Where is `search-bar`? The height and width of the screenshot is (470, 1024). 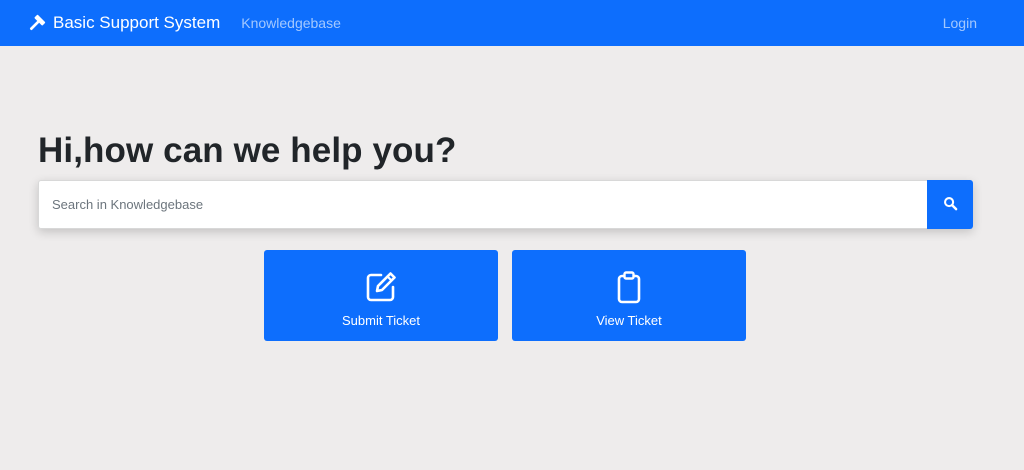
search-bar is located at coordinates (505, 204).